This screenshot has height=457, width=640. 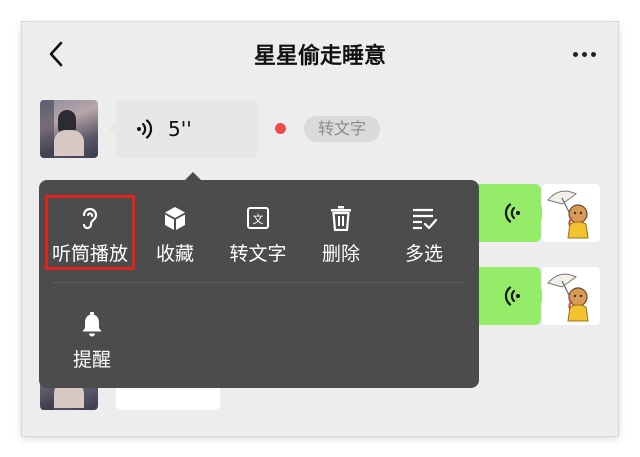 I want to click on contact-avatar, so click(x=69, y=129).